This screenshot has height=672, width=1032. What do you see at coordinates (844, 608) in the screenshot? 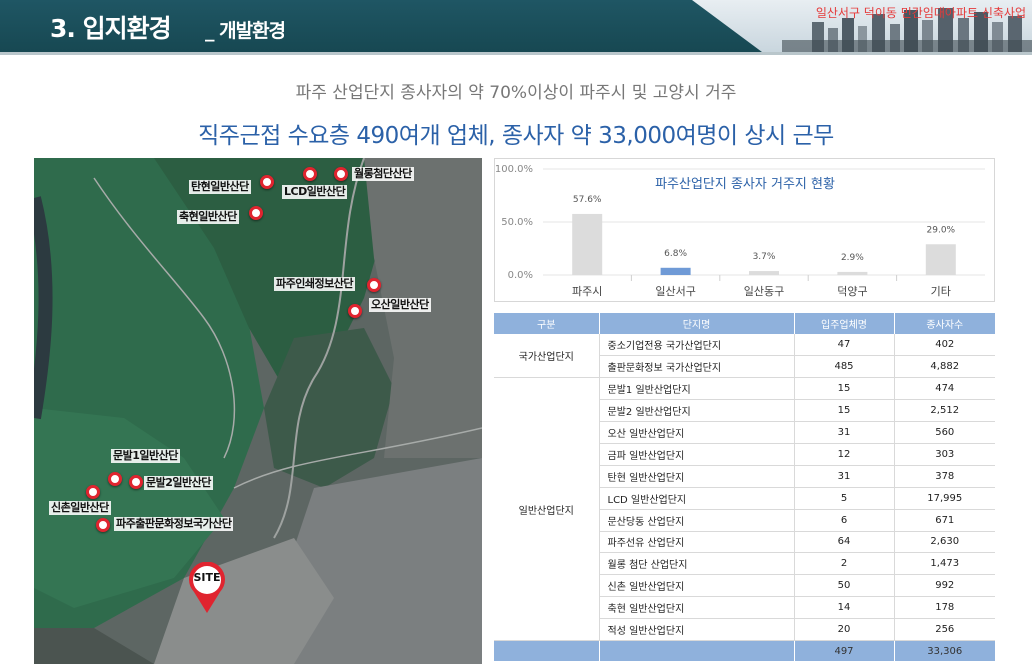
I see `company-count-cell: 14` at bounding box center [844, 608].